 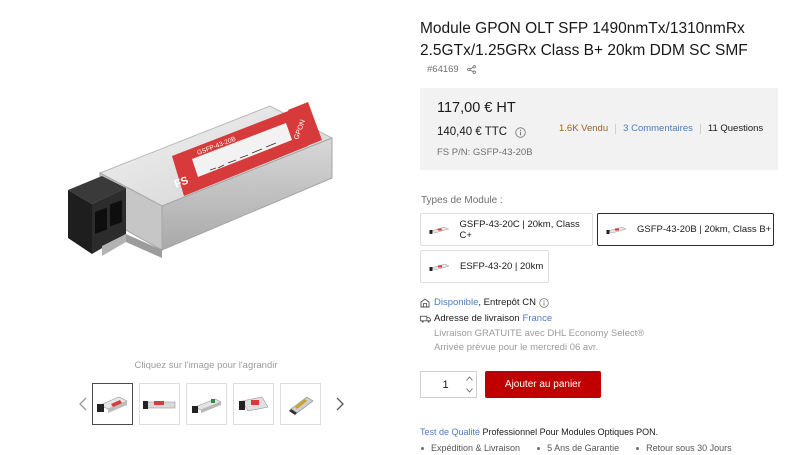 I want to click on variant-label: GSFP-43-20C | 20km, Class C+, so click(x=519, y=229).